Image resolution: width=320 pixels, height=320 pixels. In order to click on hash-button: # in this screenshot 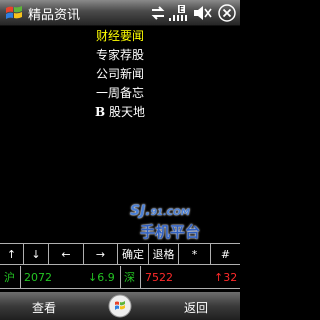, I will do `click(225, 254)`.